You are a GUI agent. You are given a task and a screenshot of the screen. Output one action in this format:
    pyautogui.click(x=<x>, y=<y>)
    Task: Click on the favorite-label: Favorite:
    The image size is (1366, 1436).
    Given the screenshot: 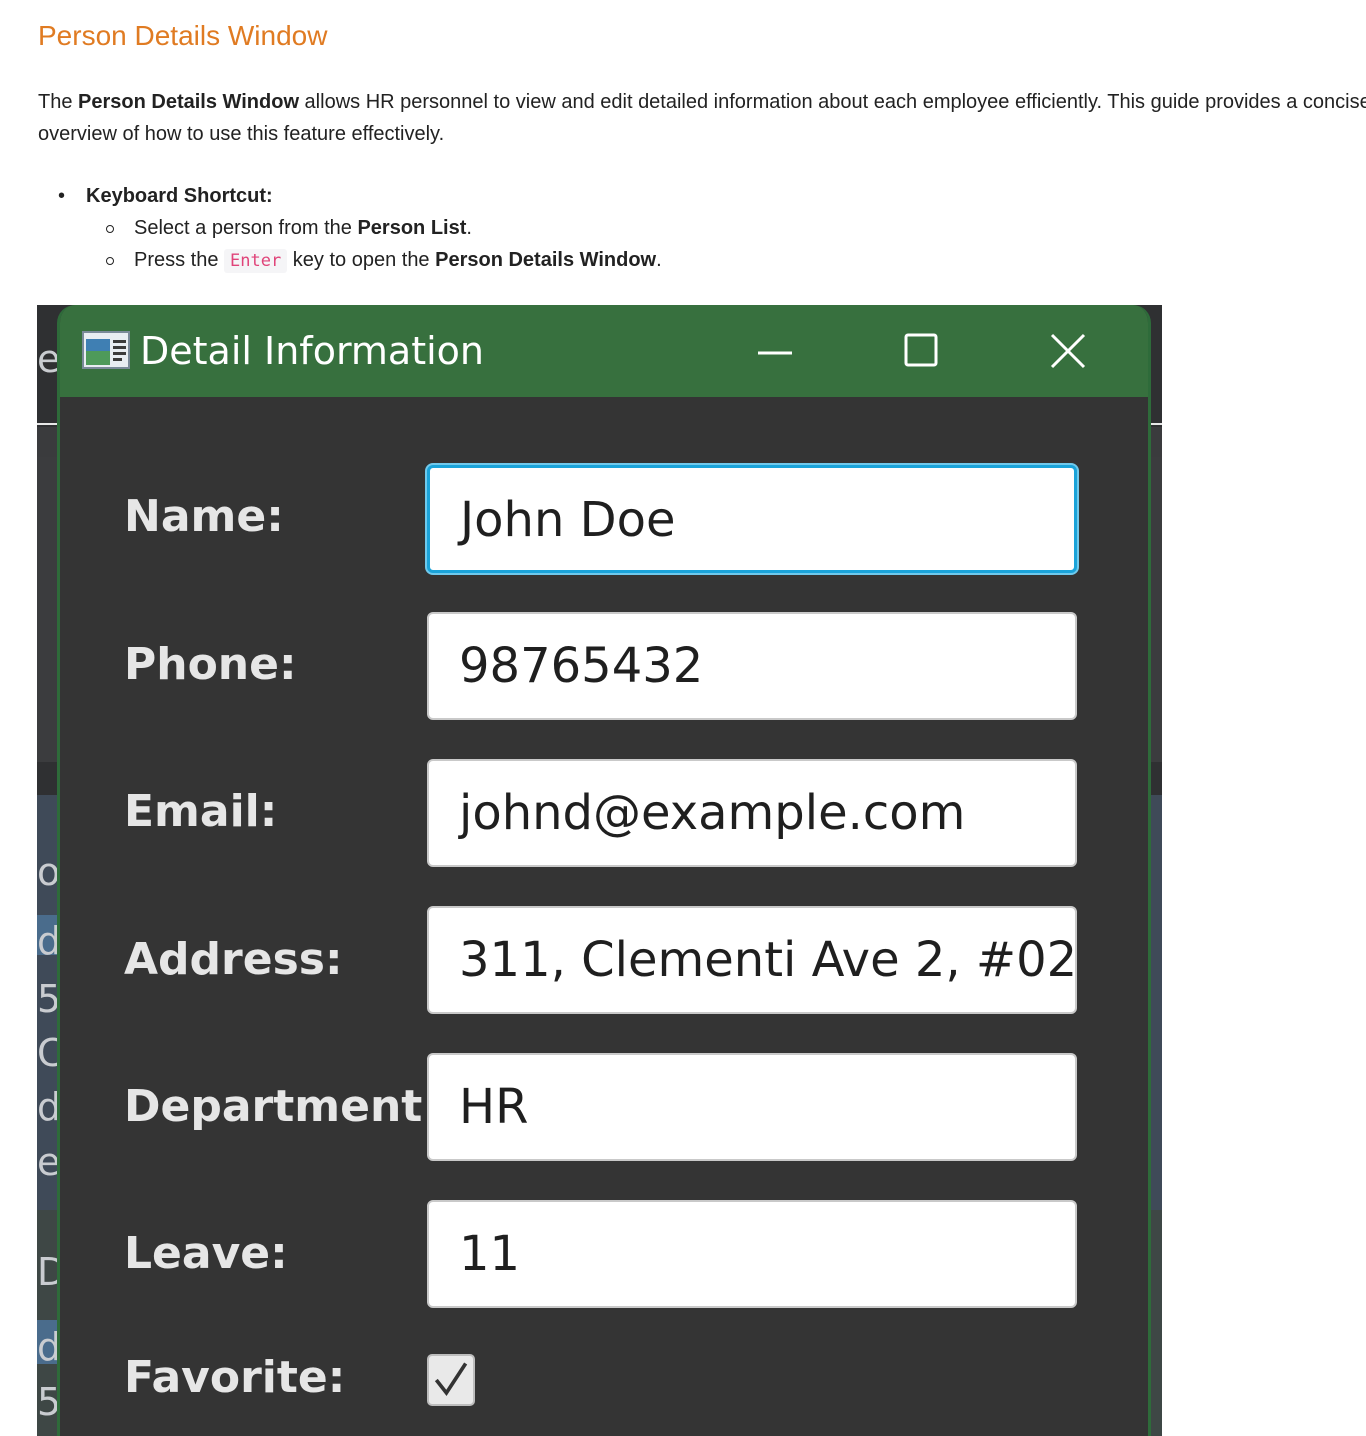 What is the action you would take?
    pyautogui.click(x=235, y=1377)
    